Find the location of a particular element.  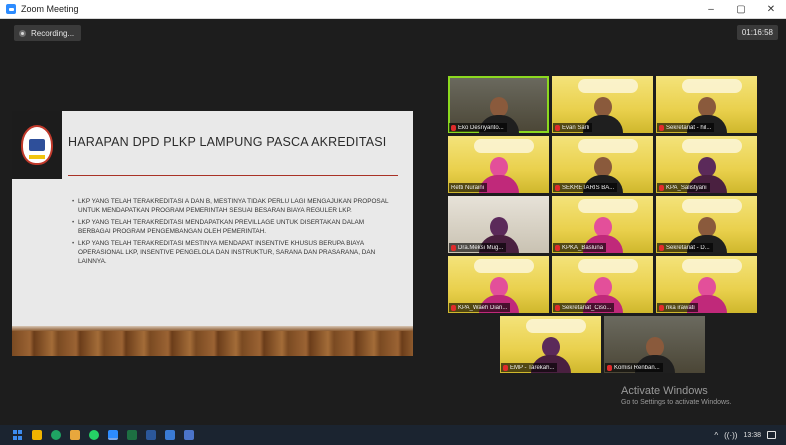

minimize-button: – is located at coordinates (711, 9).